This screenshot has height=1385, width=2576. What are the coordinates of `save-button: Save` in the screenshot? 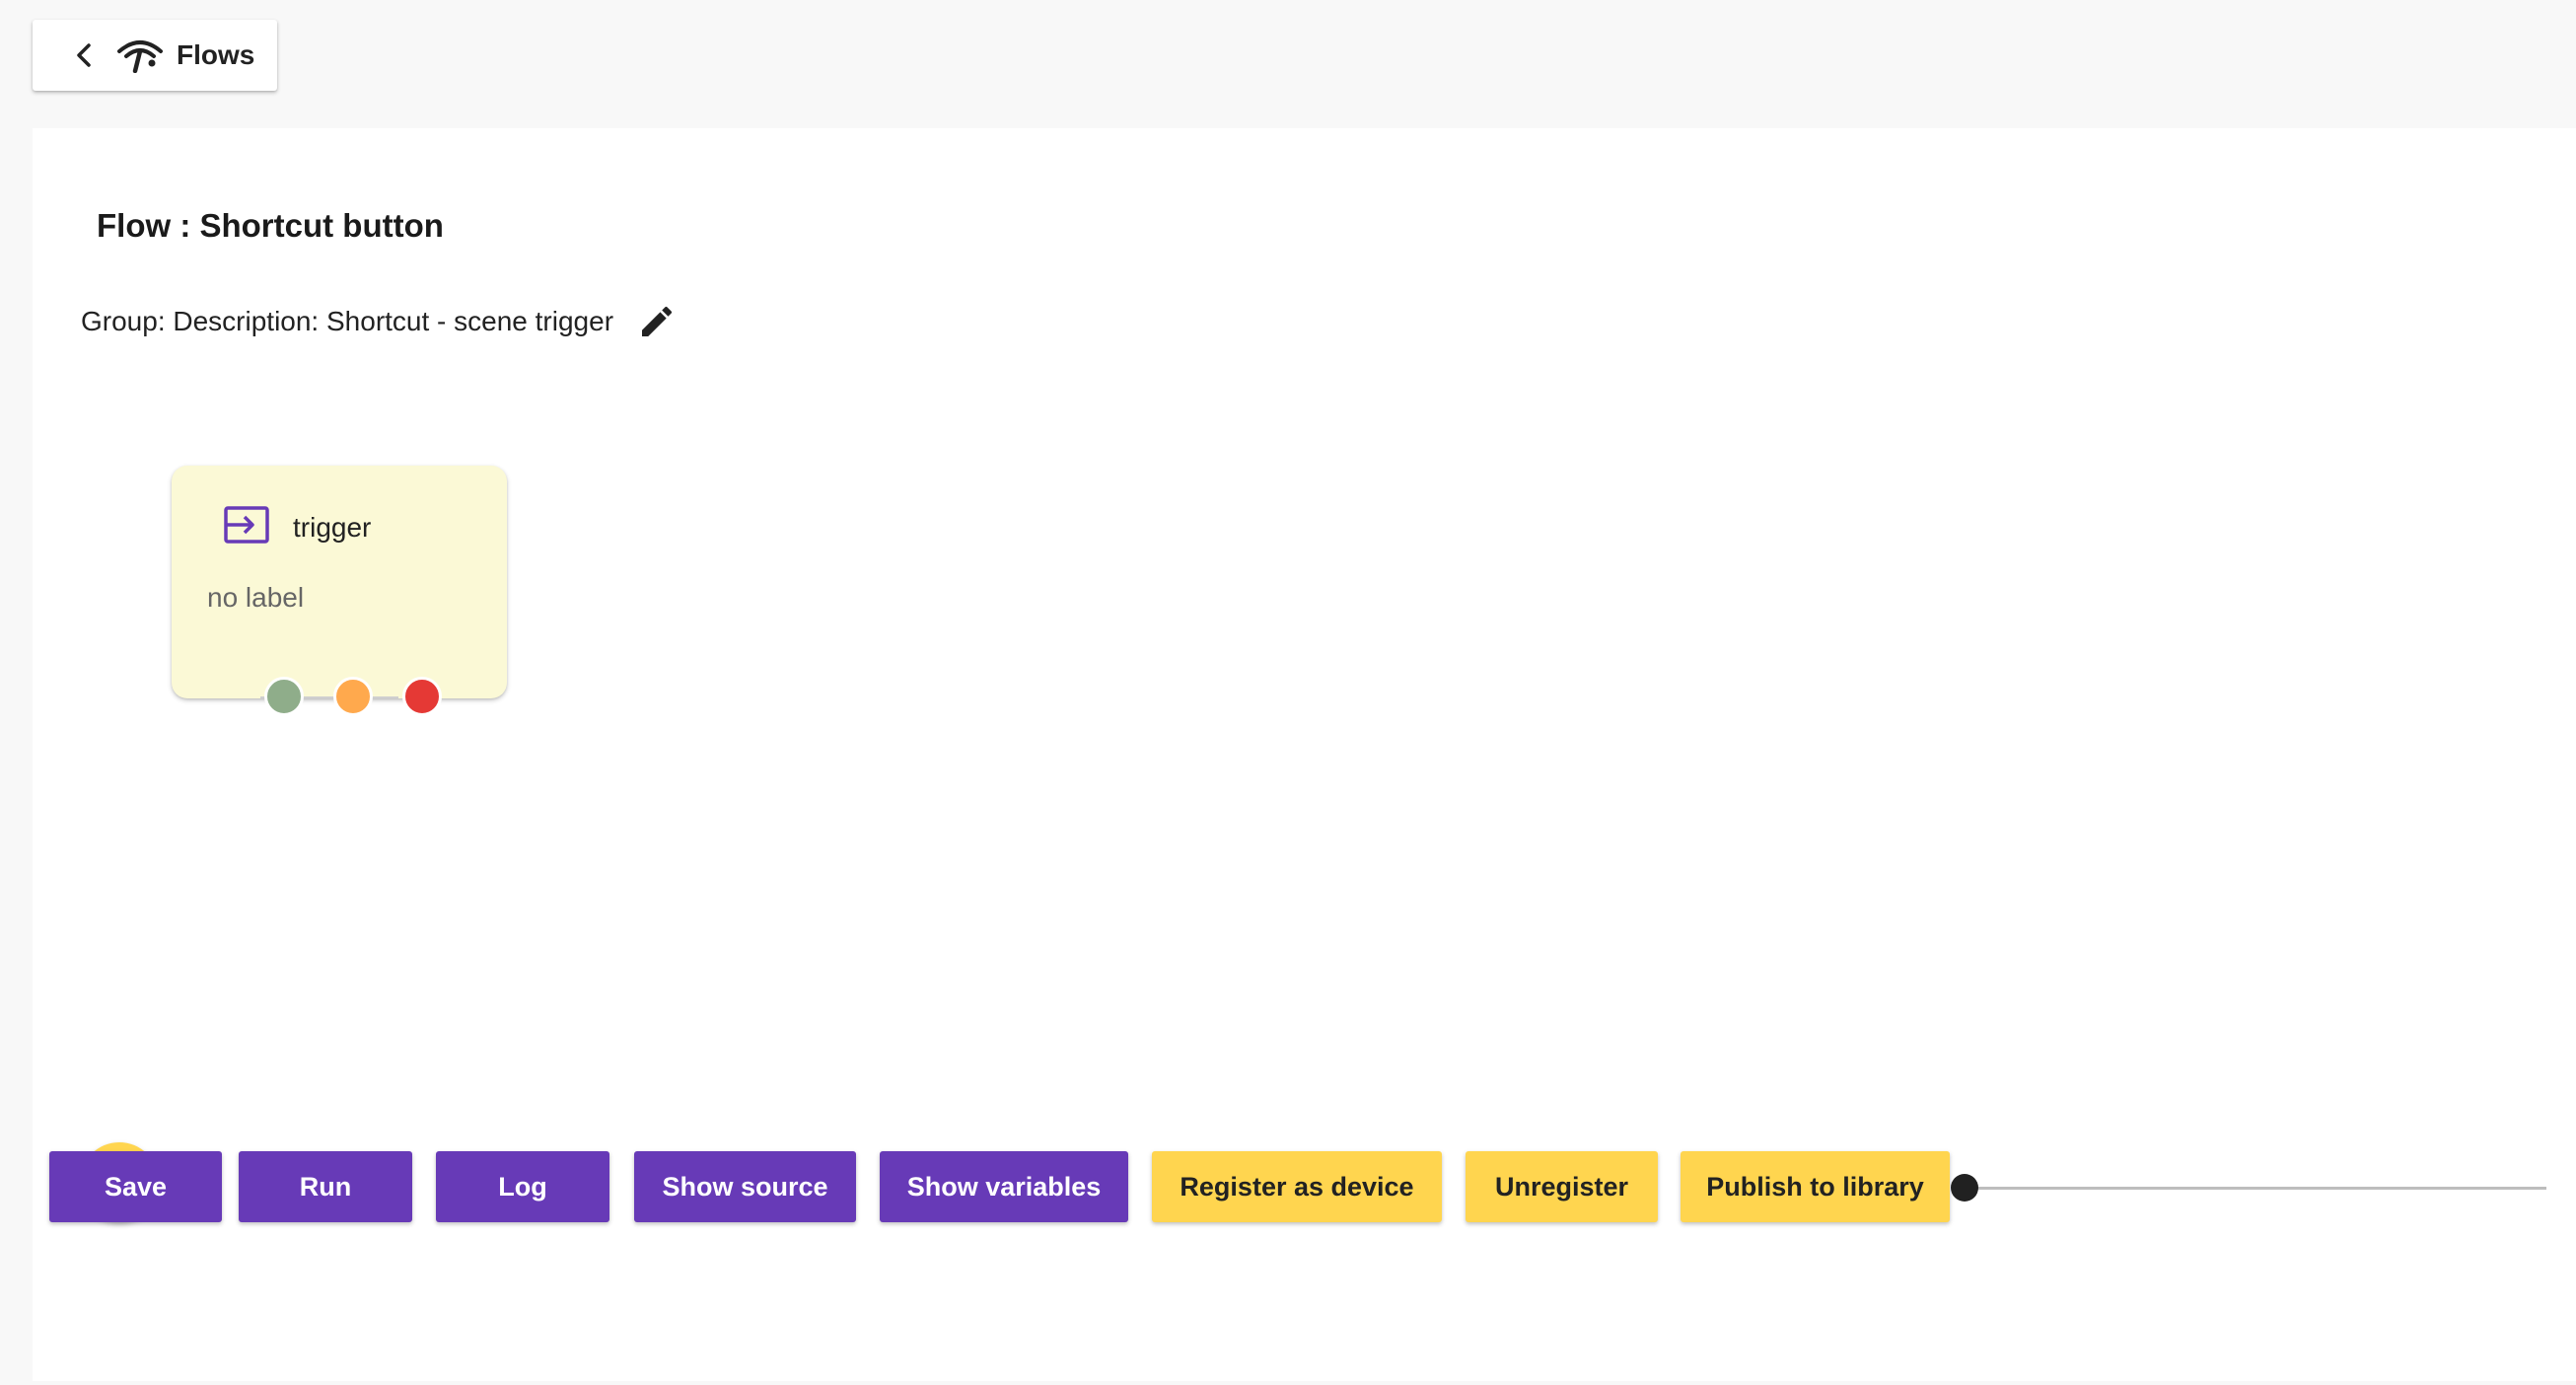 It's located at (135, 1186).